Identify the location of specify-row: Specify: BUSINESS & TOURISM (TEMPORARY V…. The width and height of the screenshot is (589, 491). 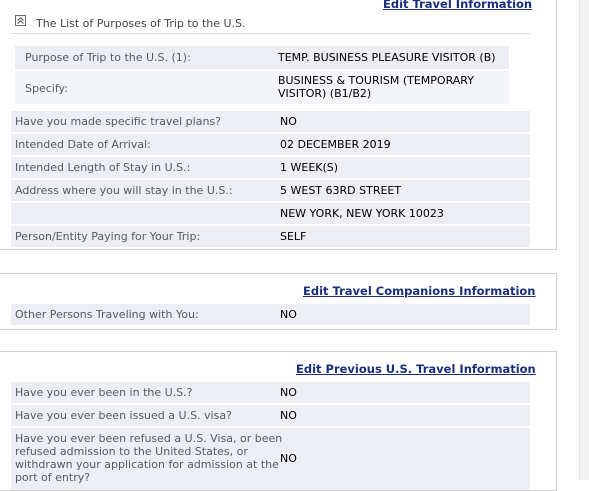
(262, 87).